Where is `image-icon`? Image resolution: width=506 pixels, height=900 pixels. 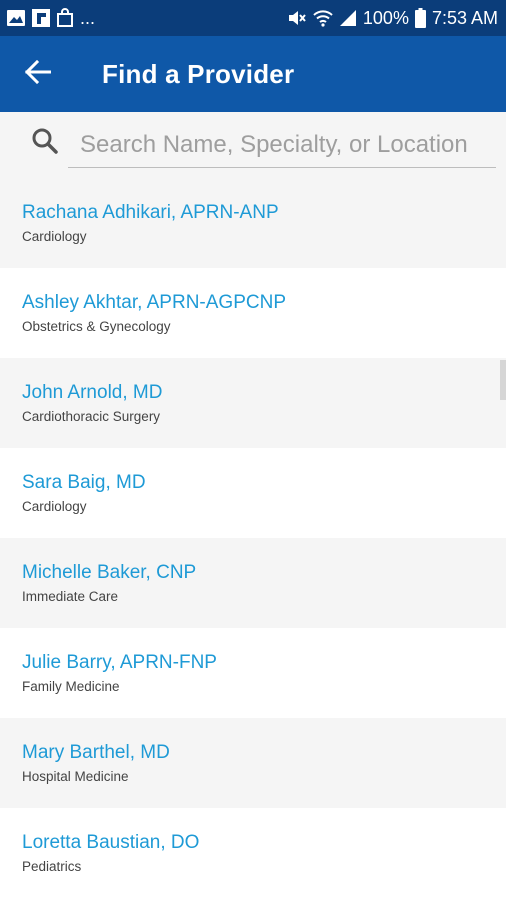
image-icon is located at coordinates (16, 18).